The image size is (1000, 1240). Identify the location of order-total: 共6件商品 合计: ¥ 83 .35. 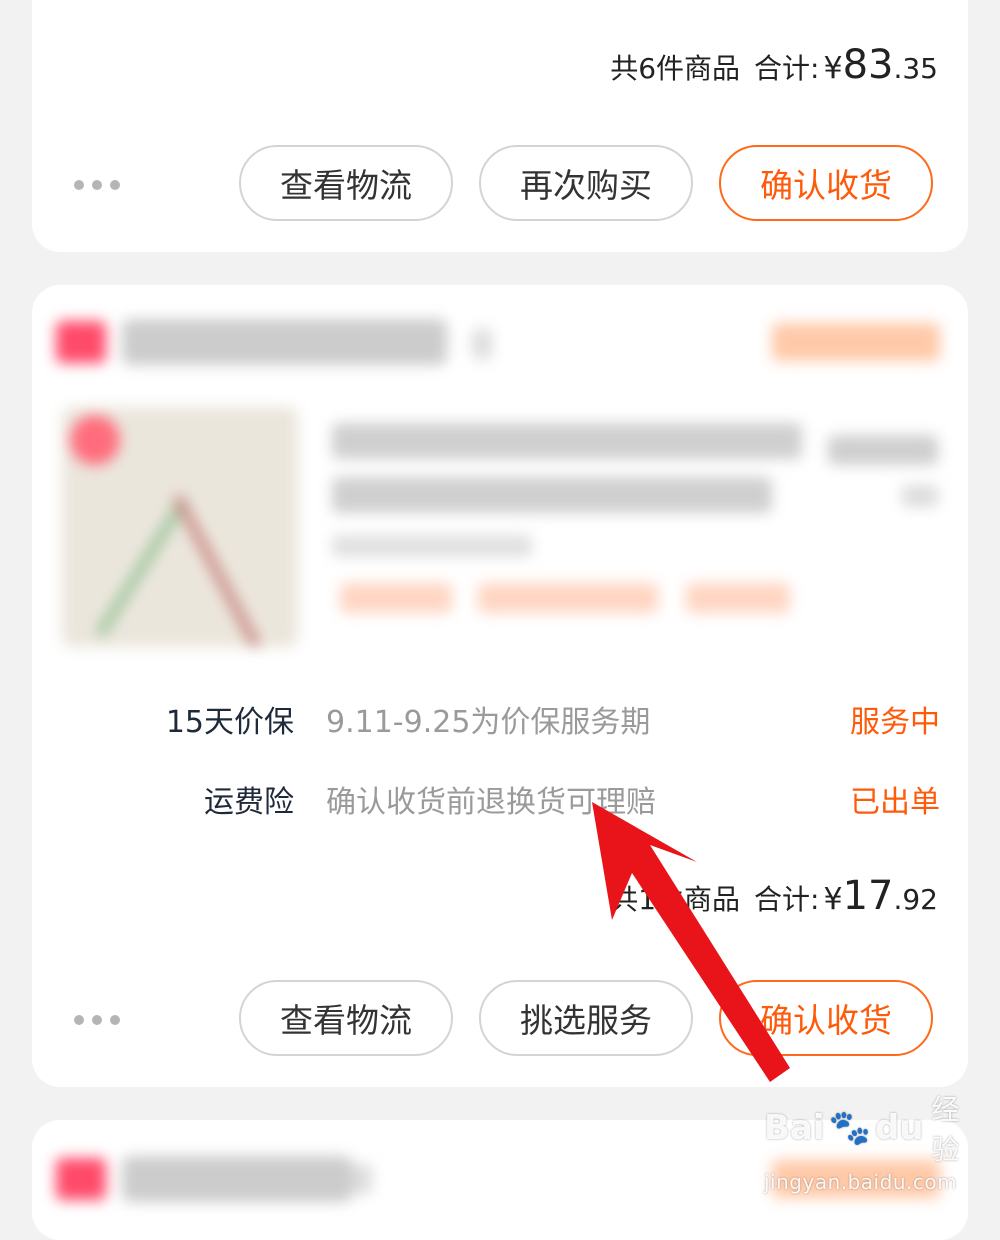
(774, 65).